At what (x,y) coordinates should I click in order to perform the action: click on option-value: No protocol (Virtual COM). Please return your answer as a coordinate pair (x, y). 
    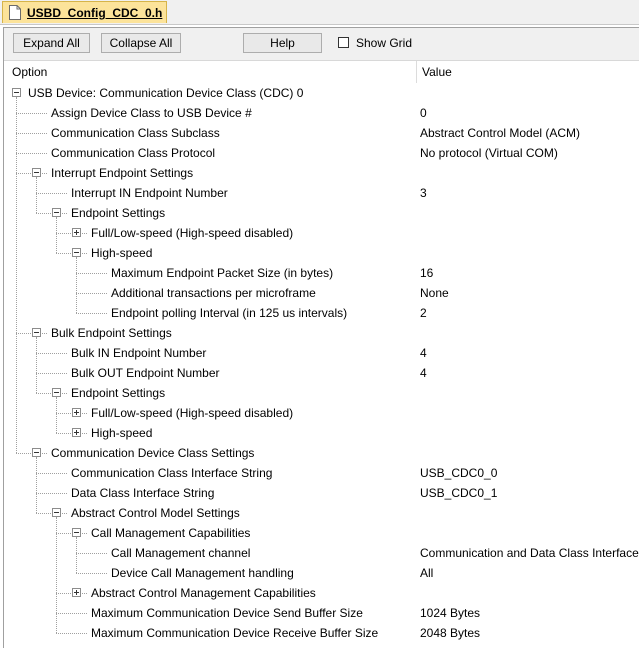
    Looking at the image, I should click on (489, 153).